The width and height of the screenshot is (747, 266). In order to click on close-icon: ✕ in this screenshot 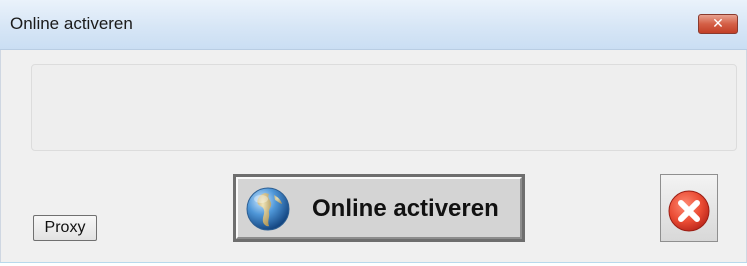, I will do `click(718, 24)`.